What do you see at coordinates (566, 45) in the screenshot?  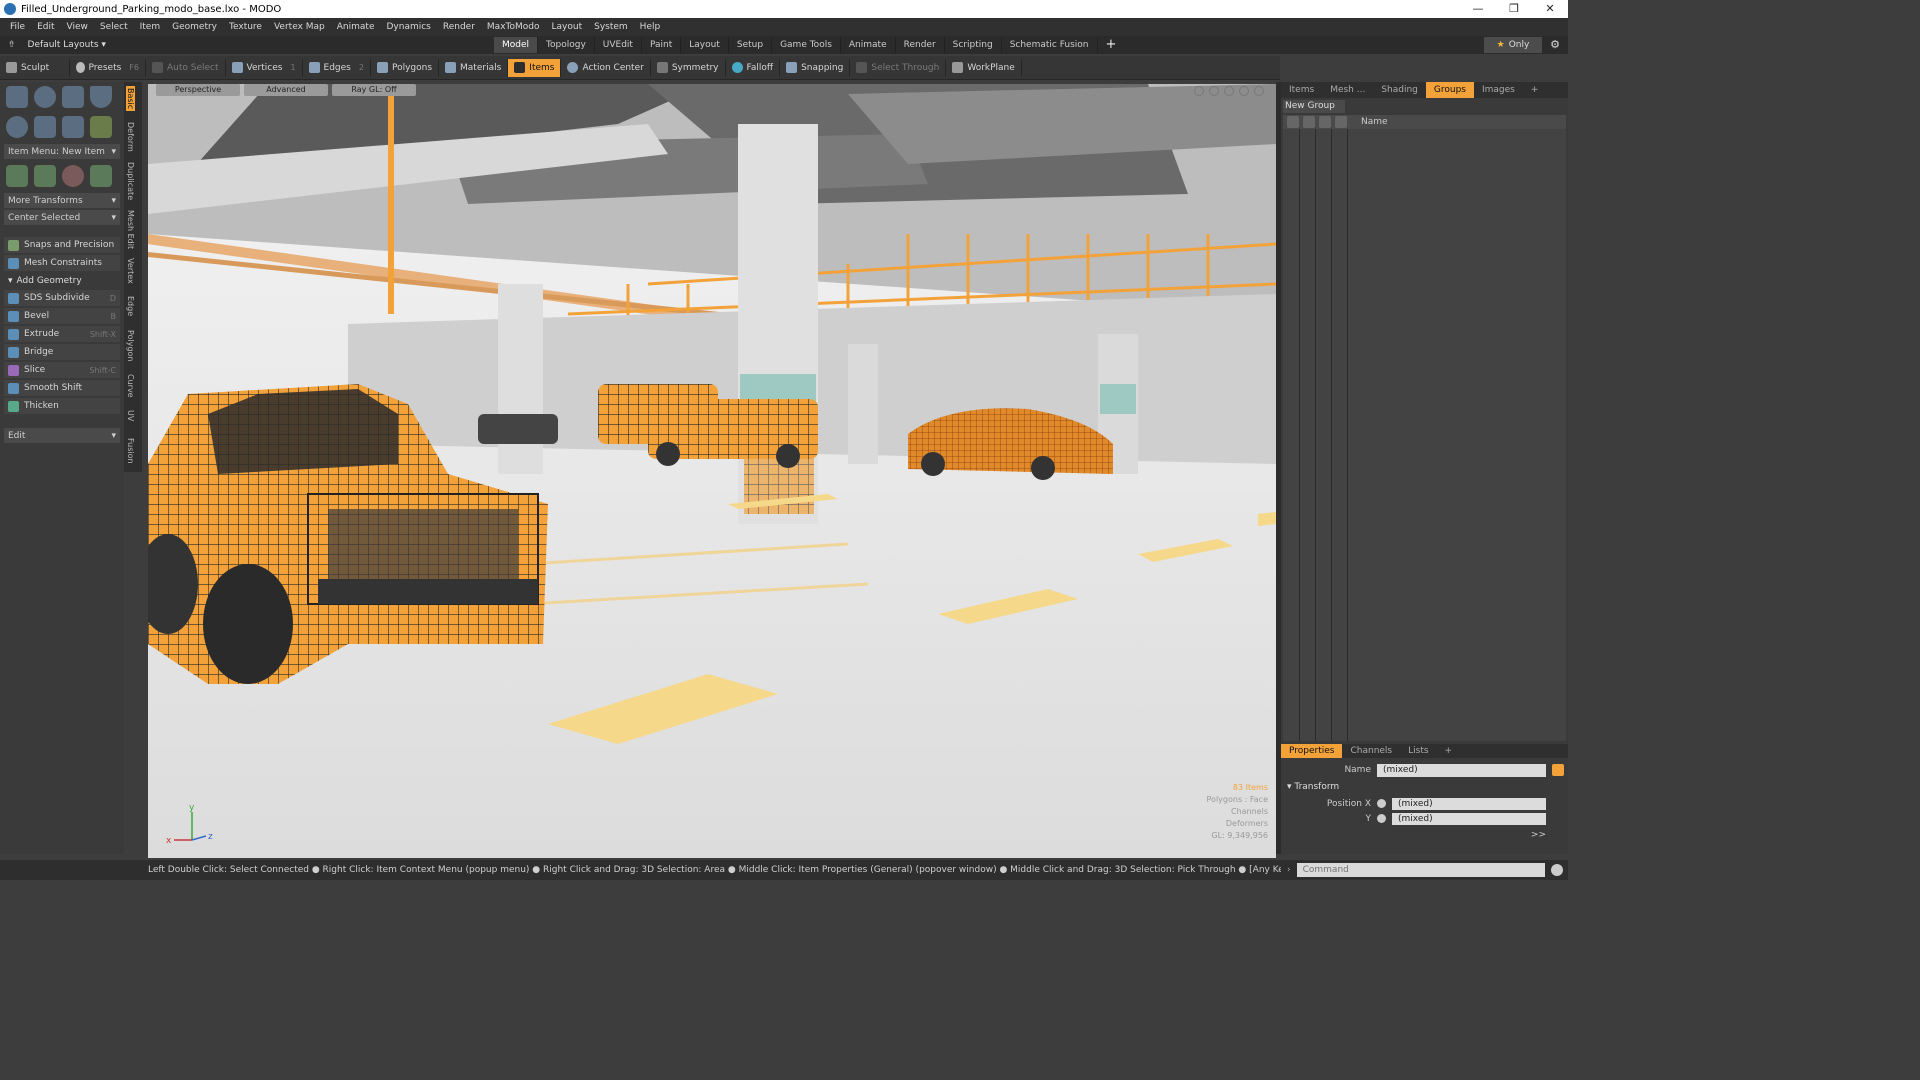 I see `tab-topology: Topology` at bounding box center [566, 45].